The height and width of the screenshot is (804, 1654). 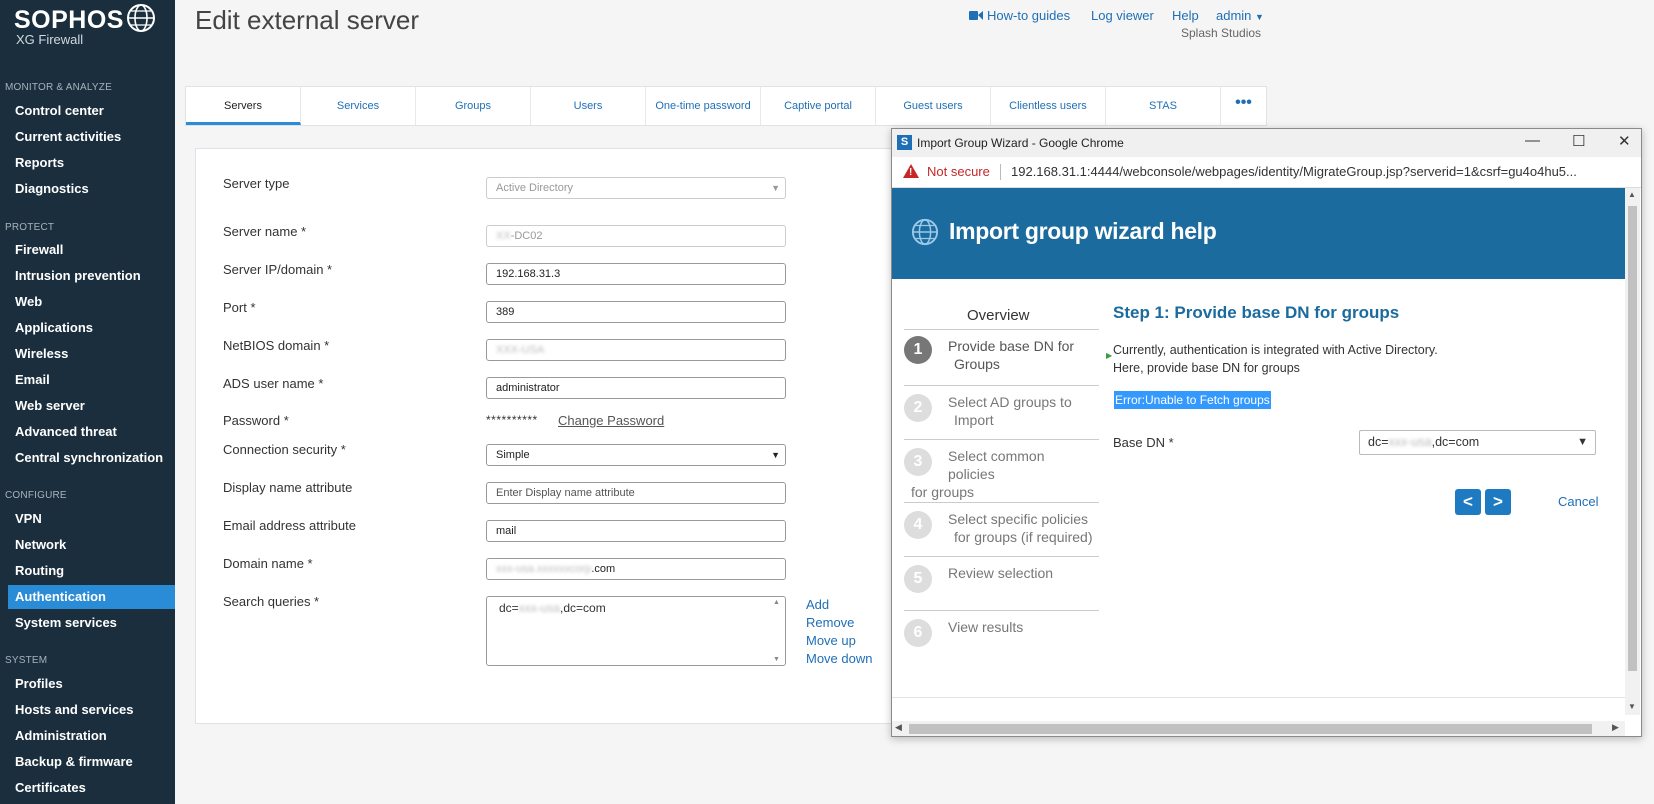 I want to click on minimize-icon: —, so click(x=1532, y=140).